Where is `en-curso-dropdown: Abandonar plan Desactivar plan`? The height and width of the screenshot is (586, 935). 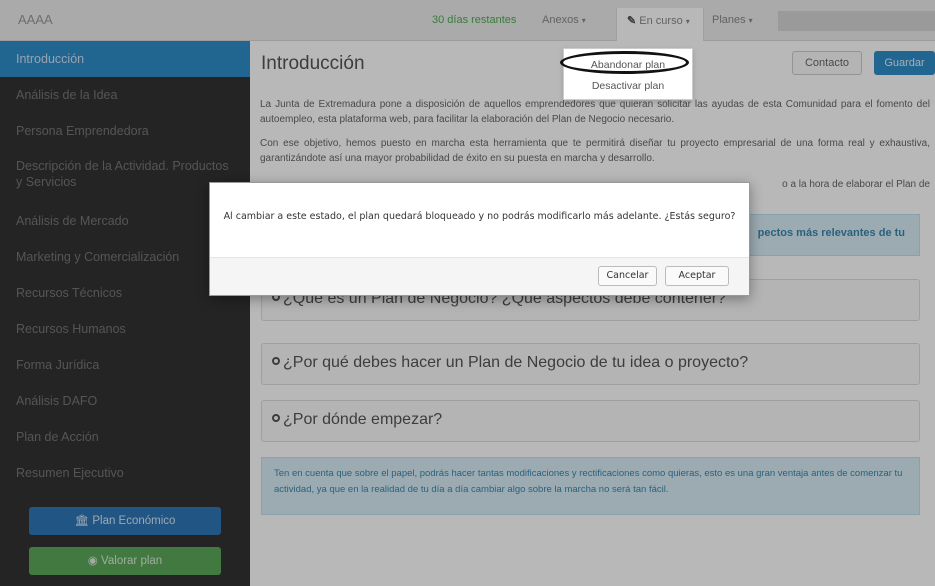
en-curso-dropdown: Abandonar plan Desactivar plan is located at coordinates (628, 74).